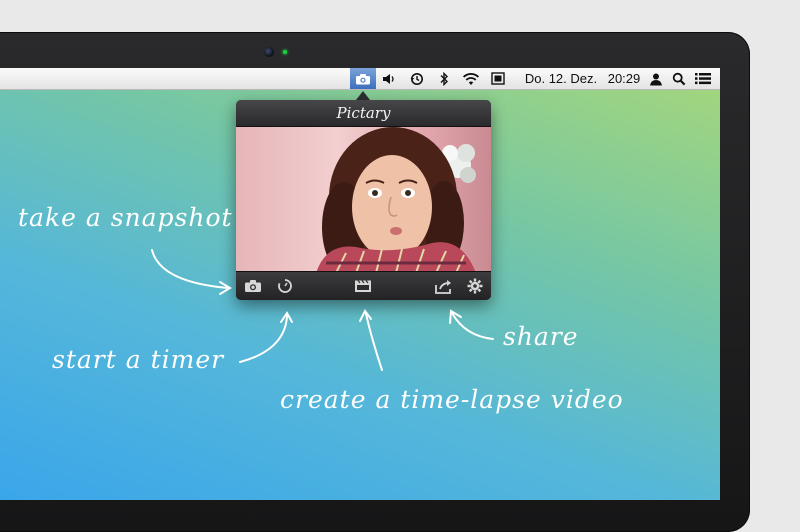  What do you see at coordinates (471, 78) in the screenshot?
I see `wifi-icon` at bounding box center [471, 78].